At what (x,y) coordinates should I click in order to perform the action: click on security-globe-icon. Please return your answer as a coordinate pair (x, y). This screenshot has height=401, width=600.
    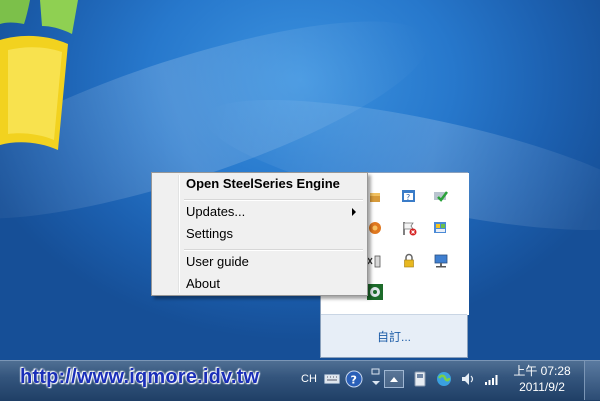
    Looking at the image, I should click on (444, 379).